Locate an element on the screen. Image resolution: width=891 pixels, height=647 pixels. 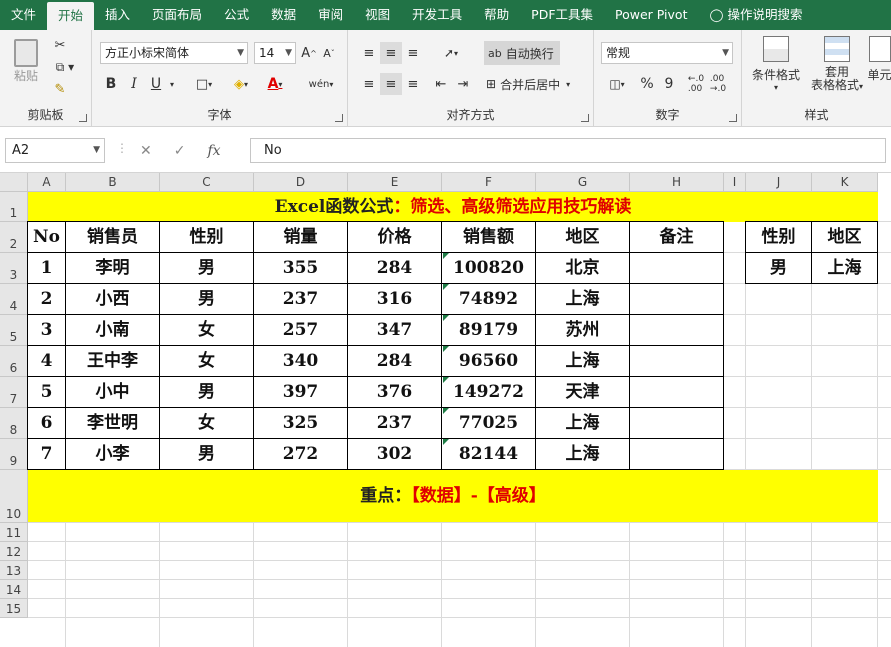
table-cell: 女 is located at coordinates (206, 361).